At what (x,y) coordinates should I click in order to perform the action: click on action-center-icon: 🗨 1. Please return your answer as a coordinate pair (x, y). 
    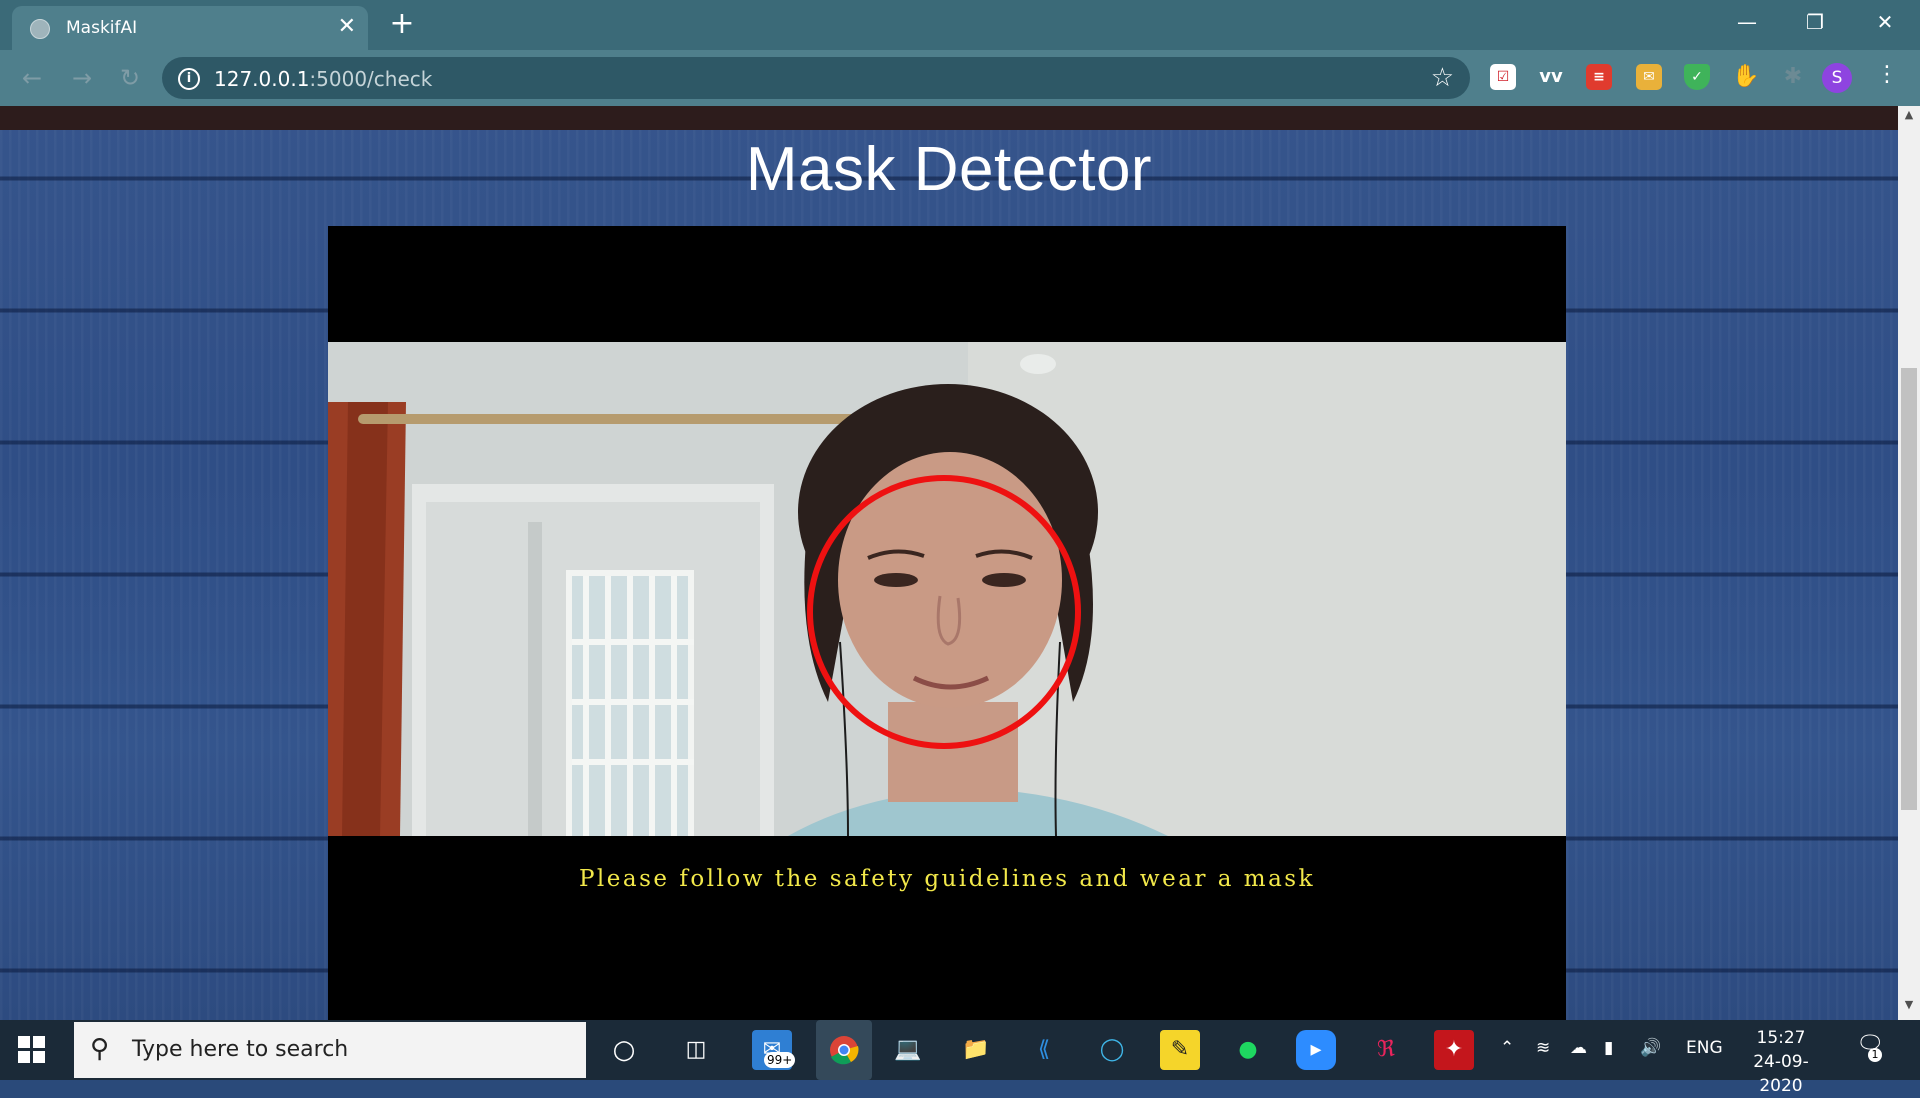
    Looking at the image, I should click on (1870, 1047).